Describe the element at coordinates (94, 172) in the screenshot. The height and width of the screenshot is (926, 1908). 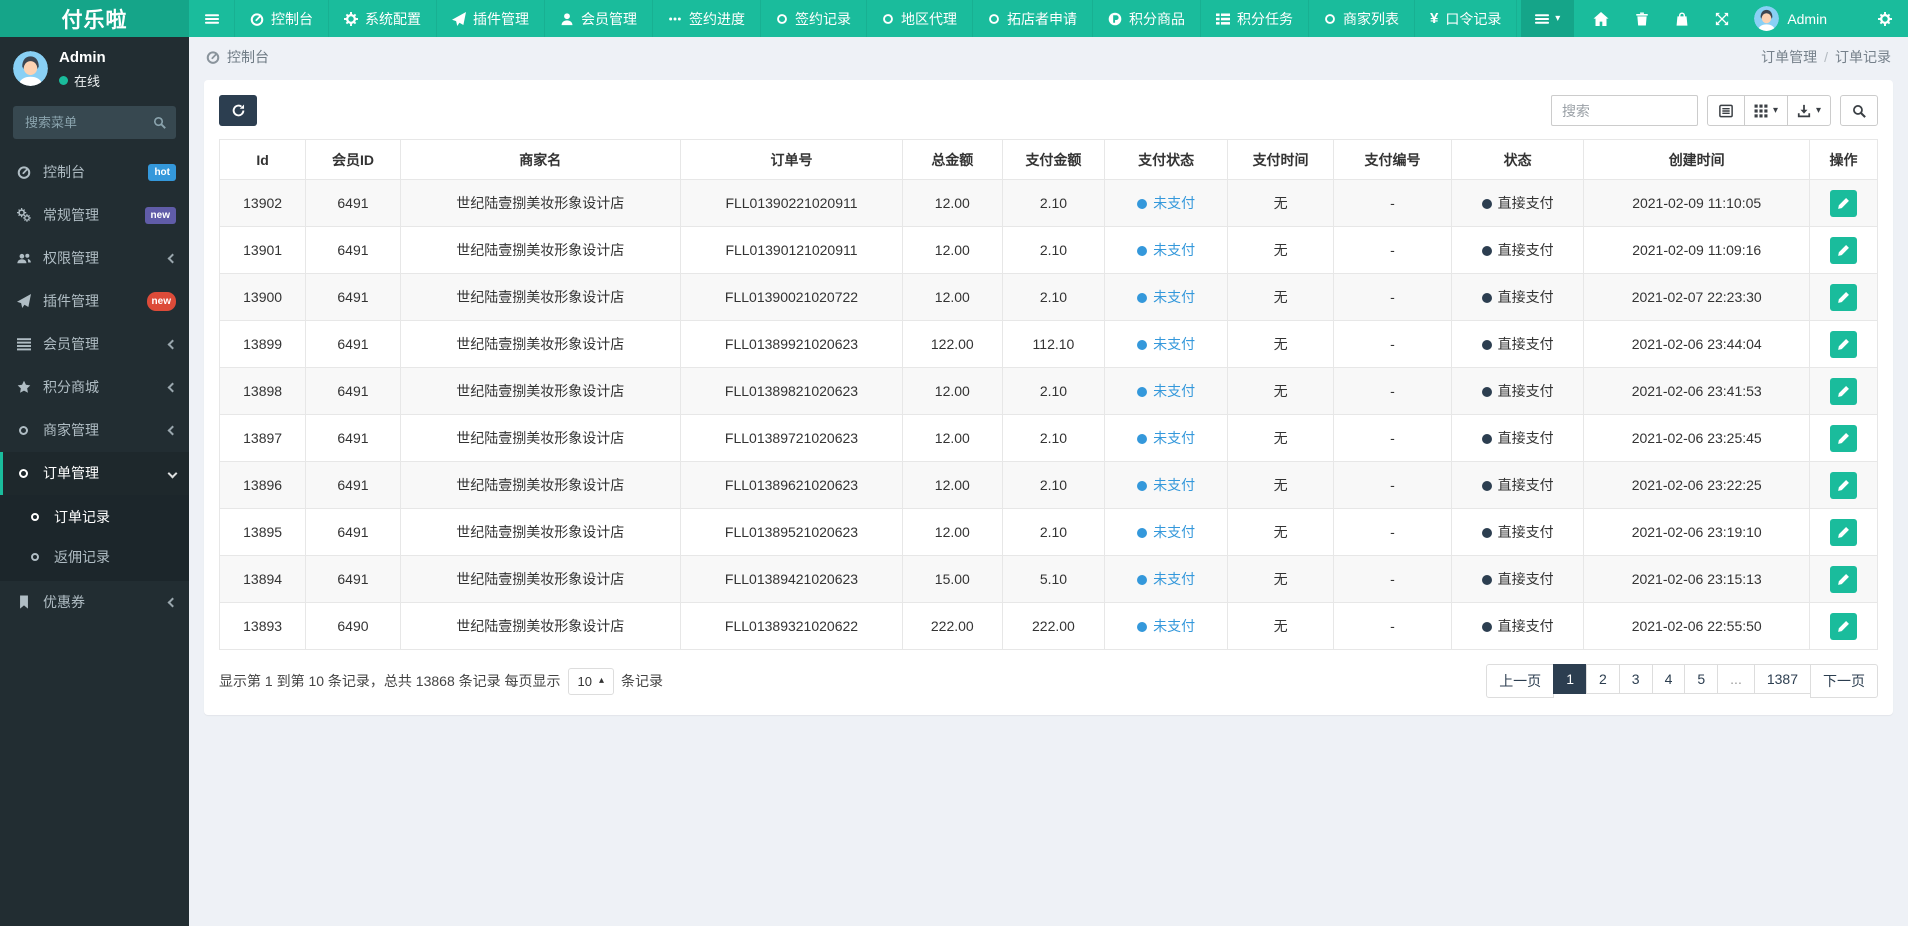
I see `sidebar-item-dashboard: 控制台 hot` at that location.